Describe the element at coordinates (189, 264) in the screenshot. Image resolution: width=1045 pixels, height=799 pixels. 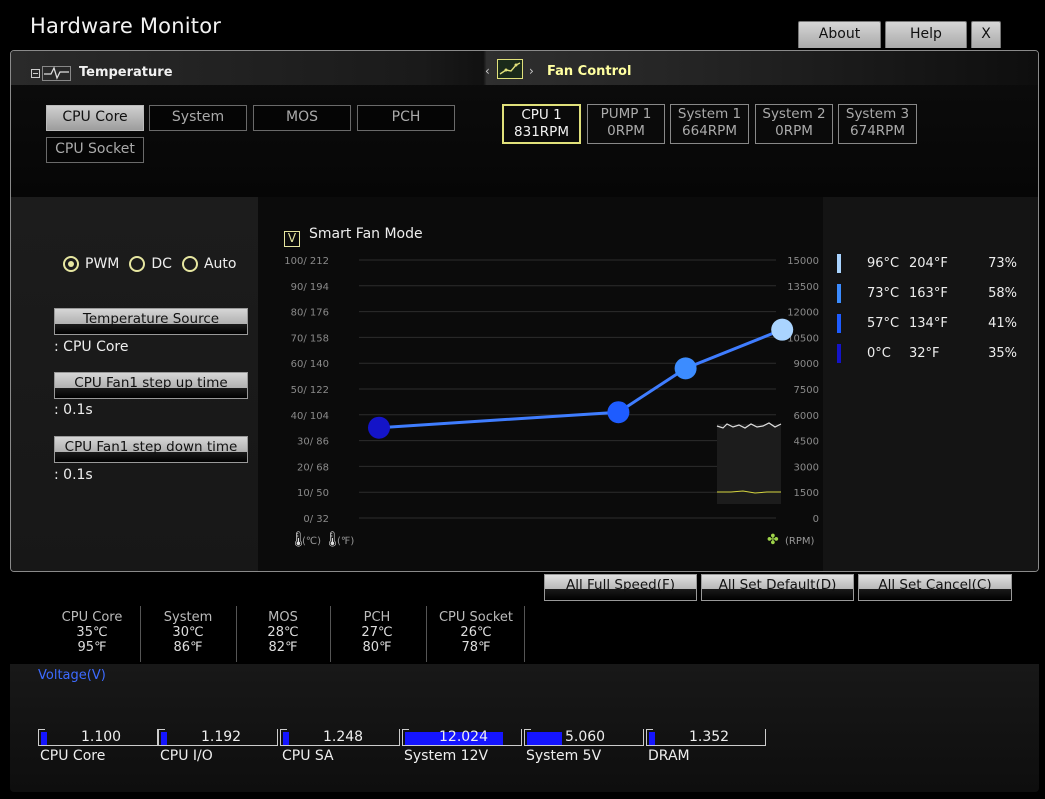
I see `radio-auto` at that location.